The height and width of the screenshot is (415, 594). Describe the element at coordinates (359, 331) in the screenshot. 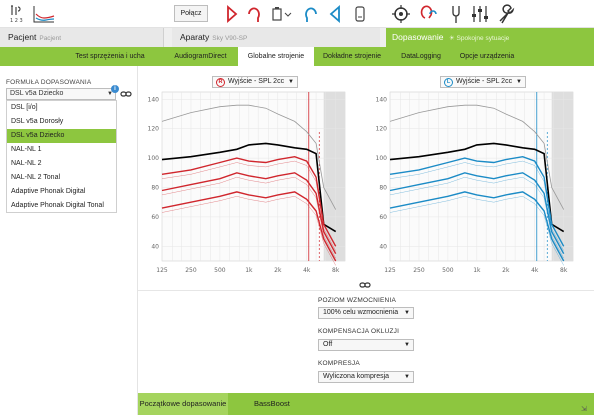

I see `occlusion-label: KOMPENSACJA OKLUZJI` at that location.